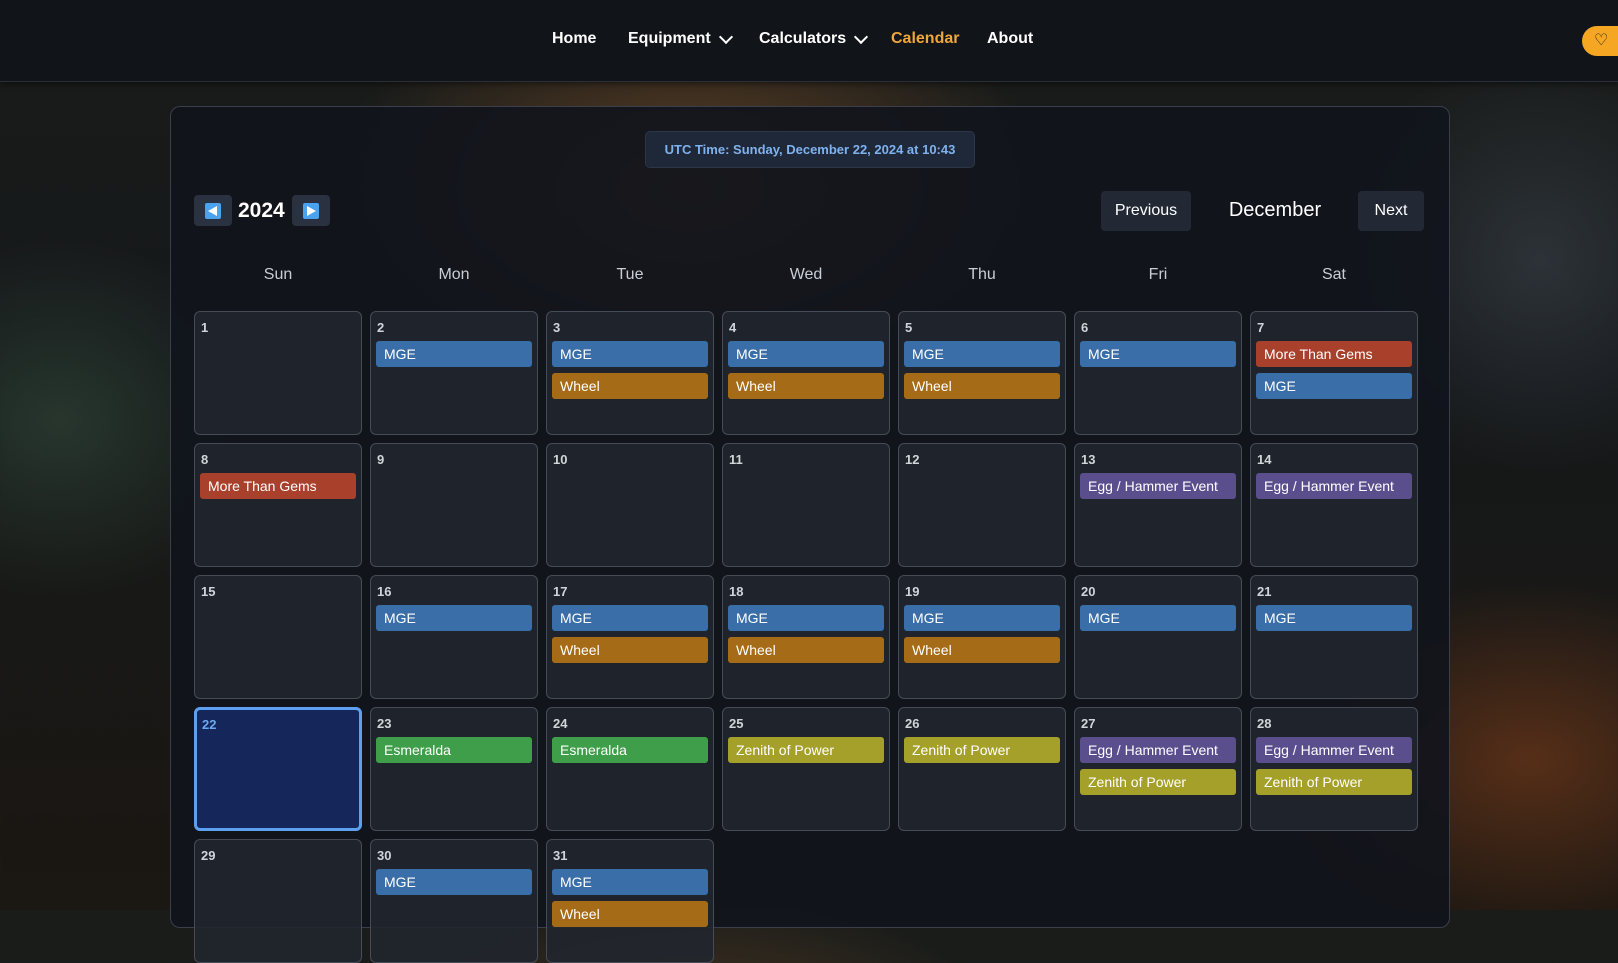 The height and width of the screenshot is (963, 1618). What do you see at coordinates (454, 901) in the screenshot?
I see `day-cell: 30 MGE` at bounding box center [454, 901].